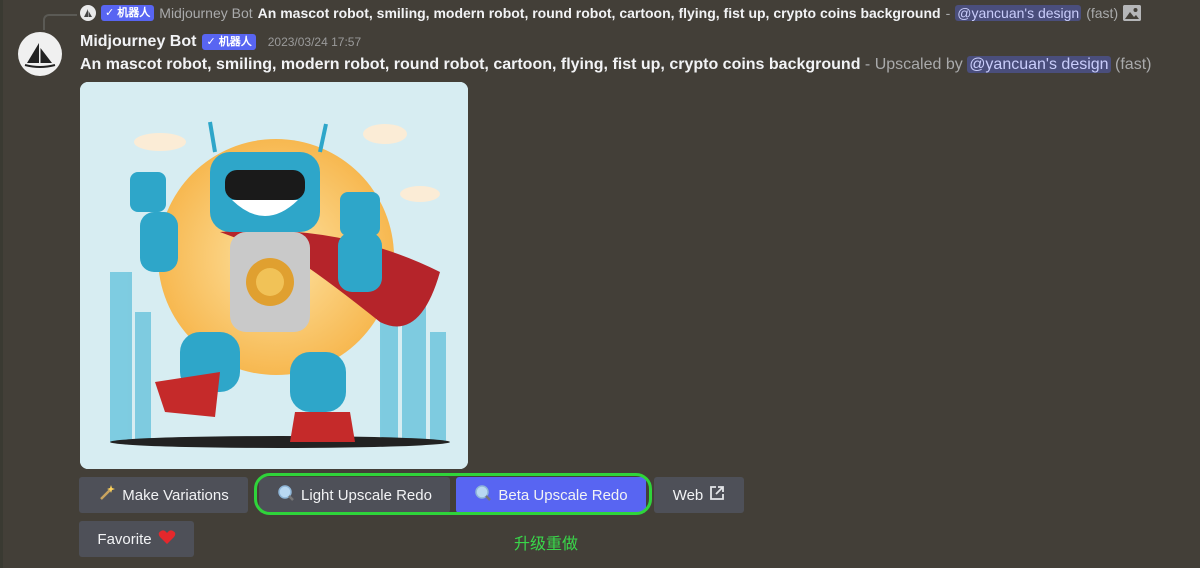 This screenshot has height=568, width=1200. I want to click on bot-badge: ✓ 机器人, so click(229, 42).